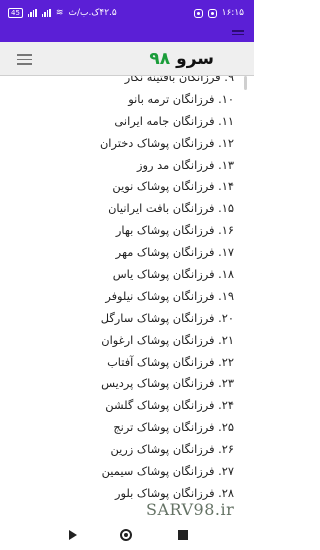 This screenshot has height=550, width=320. I want to click on list-item: ۹. فرزانگان بافتینه نگار, so click(179, 80).